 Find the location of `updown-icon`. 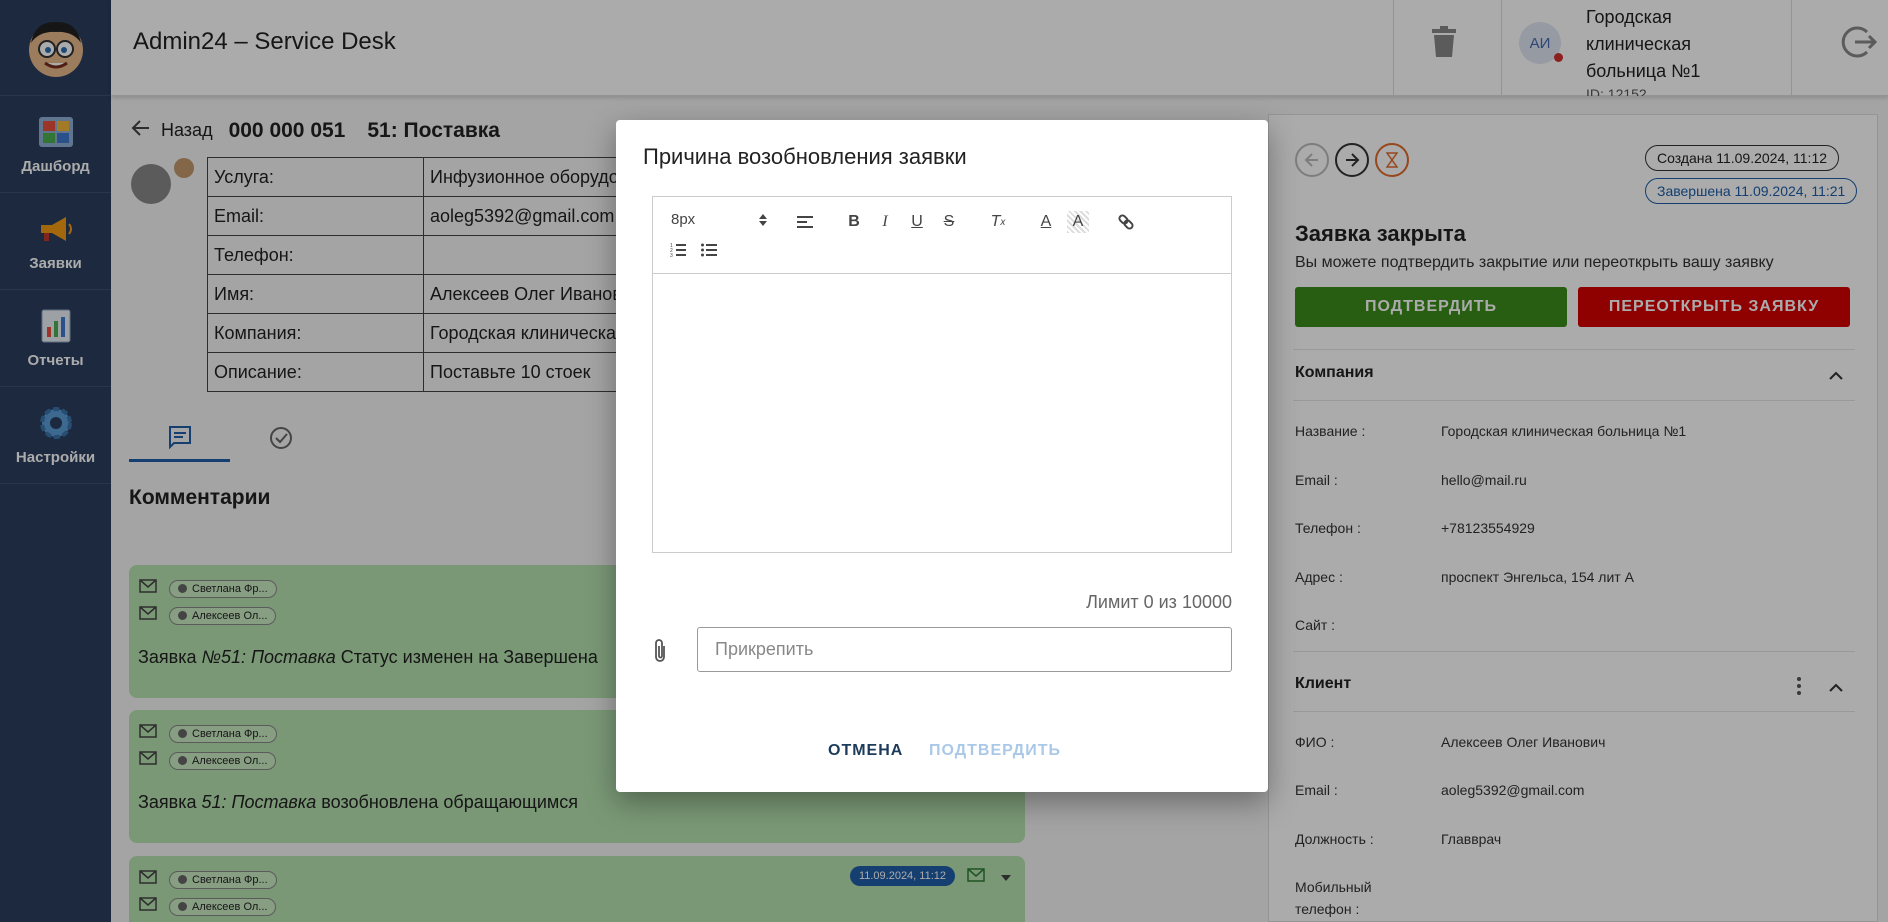

updown-icon is located at coordinates (763, 219).